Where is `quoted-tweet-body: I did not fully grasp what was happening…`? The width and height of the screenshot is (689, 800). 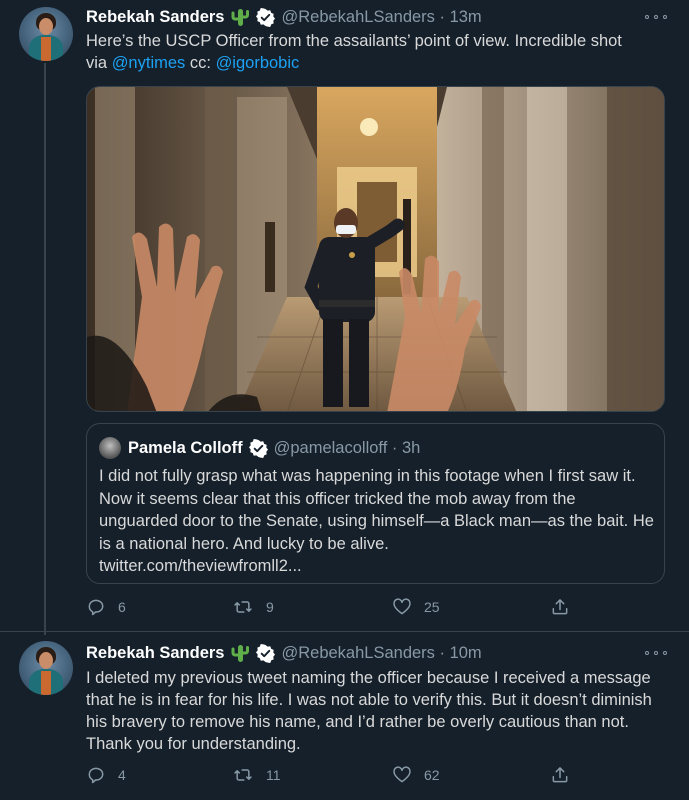 quoted-tweet-body: I did not fully grasp what was happening… is located at coordinates (376, 510).